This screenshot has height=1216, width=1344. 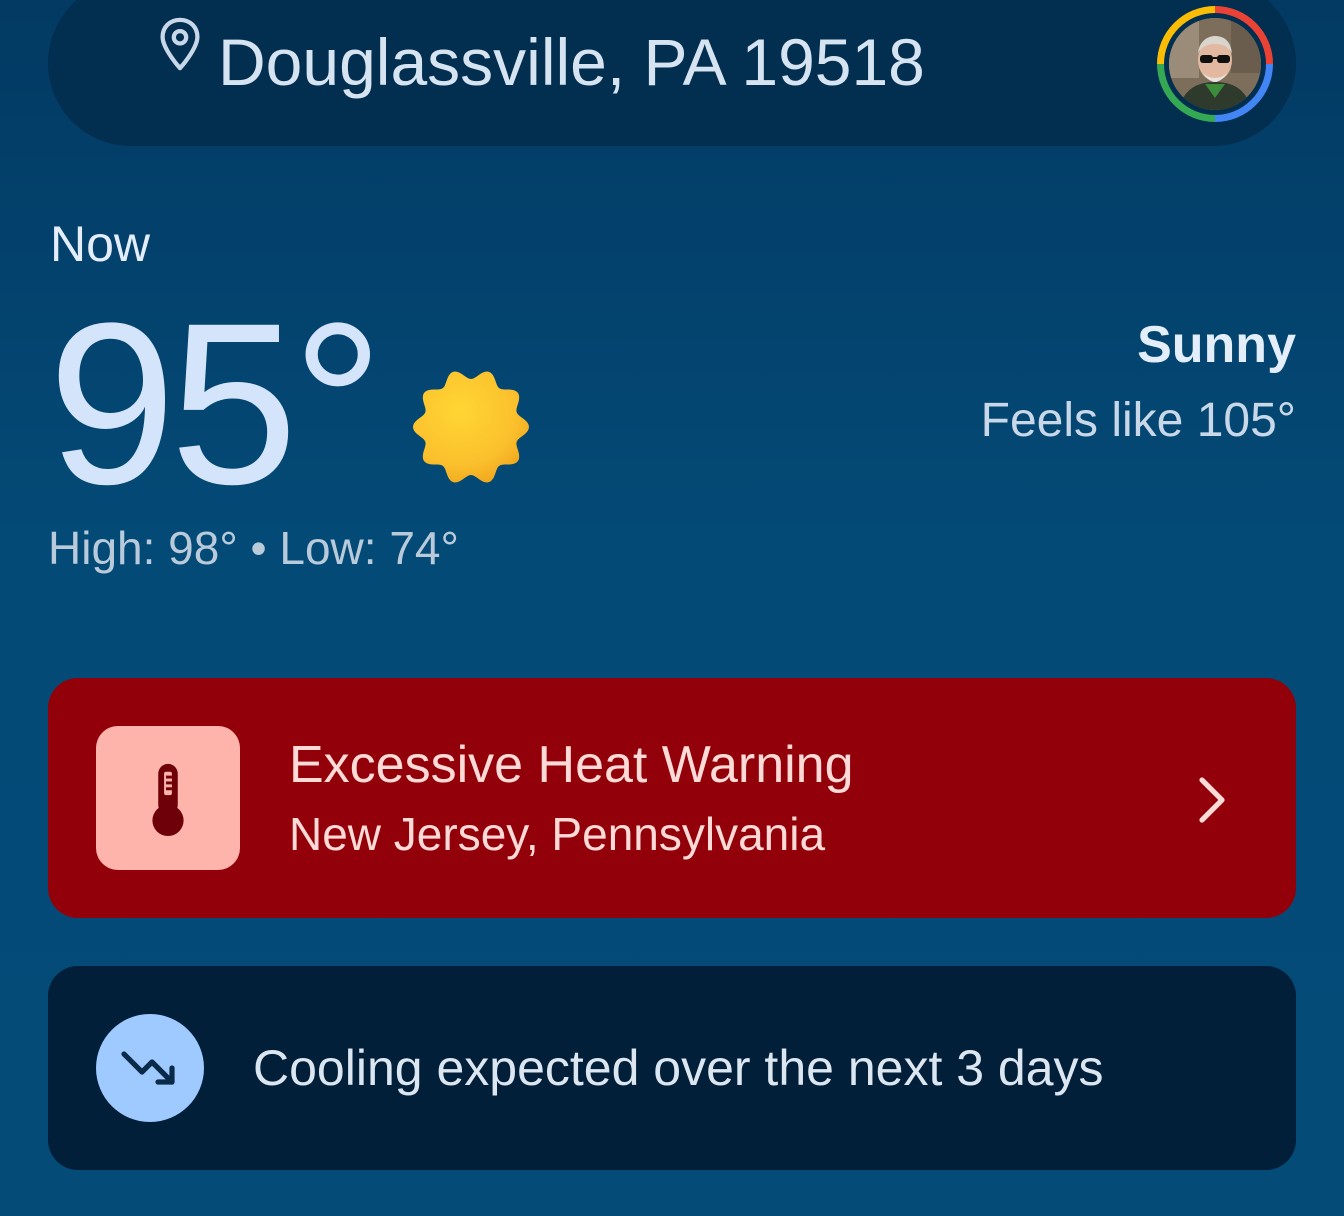 What do you see at coordinates (678, 1068) in the screenshot?
I see `trend-text: Cooling expected over the next 3 days` at bounding box center [678, 1068].